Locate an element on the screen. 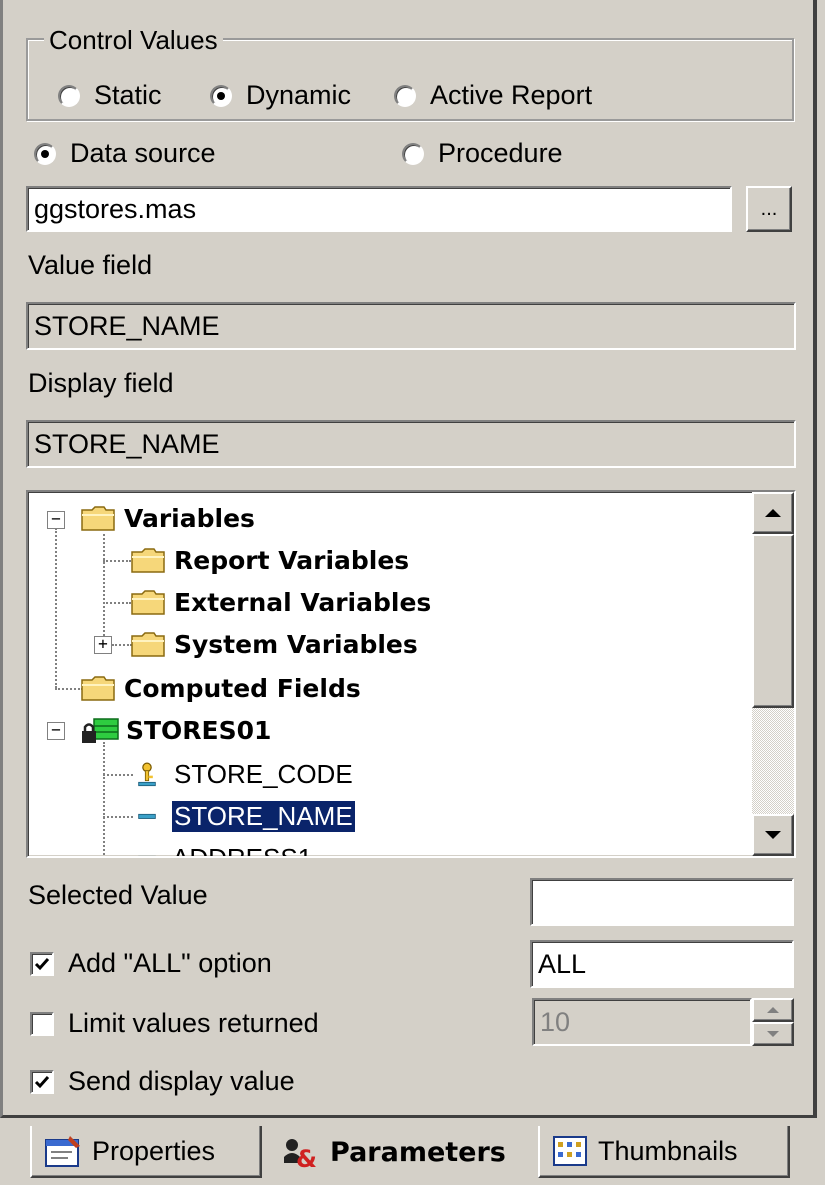 This screenshot has height=1185, width=825. tree-item-label: External Variables is located at coordinates (303, 602).